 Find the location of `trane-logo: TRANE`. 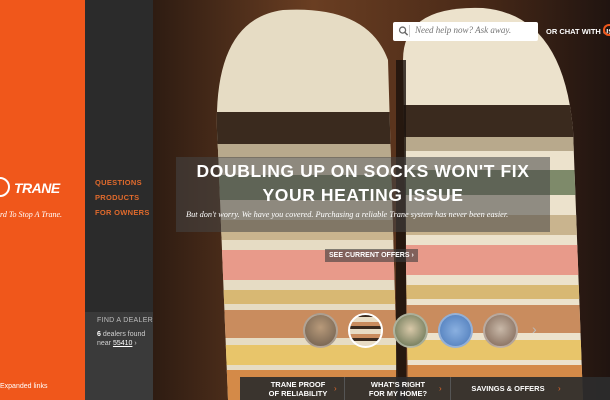

trane-logo: TRANE is located at coordinates (37, 188).